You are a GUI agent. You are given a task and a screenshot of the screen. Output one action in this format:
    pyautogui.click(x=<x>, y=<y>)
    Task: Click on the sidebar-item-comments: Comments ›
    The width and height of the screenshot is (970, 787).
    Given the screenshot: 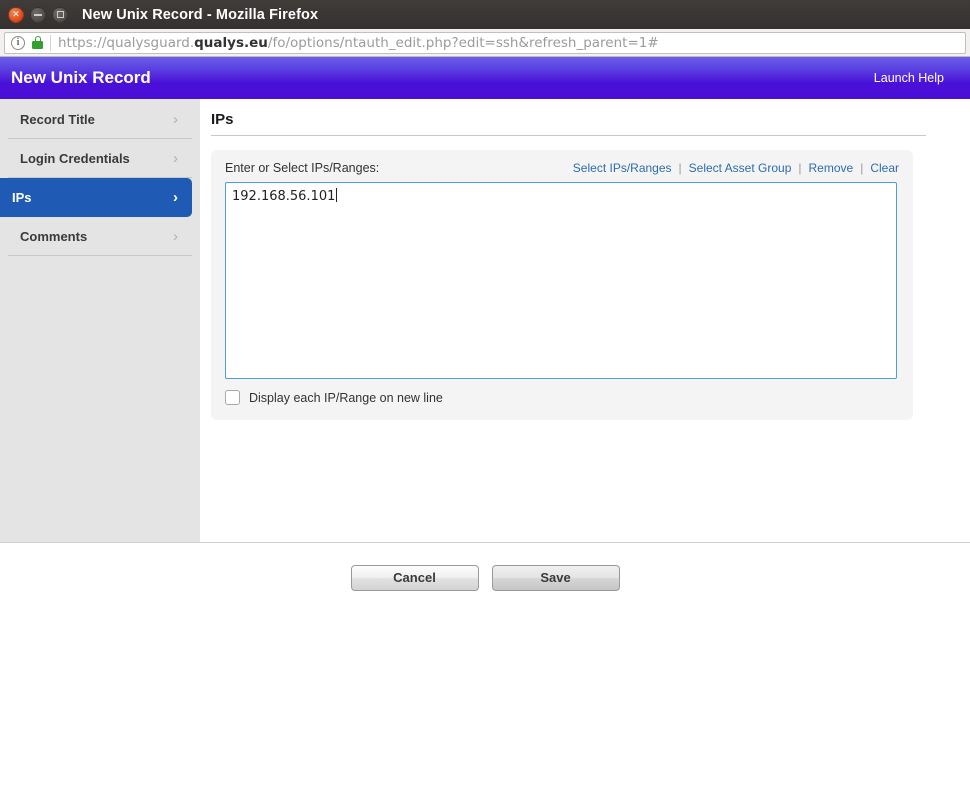 What is the action you would take?
    pyautogui.click(x=100, y=236)
    